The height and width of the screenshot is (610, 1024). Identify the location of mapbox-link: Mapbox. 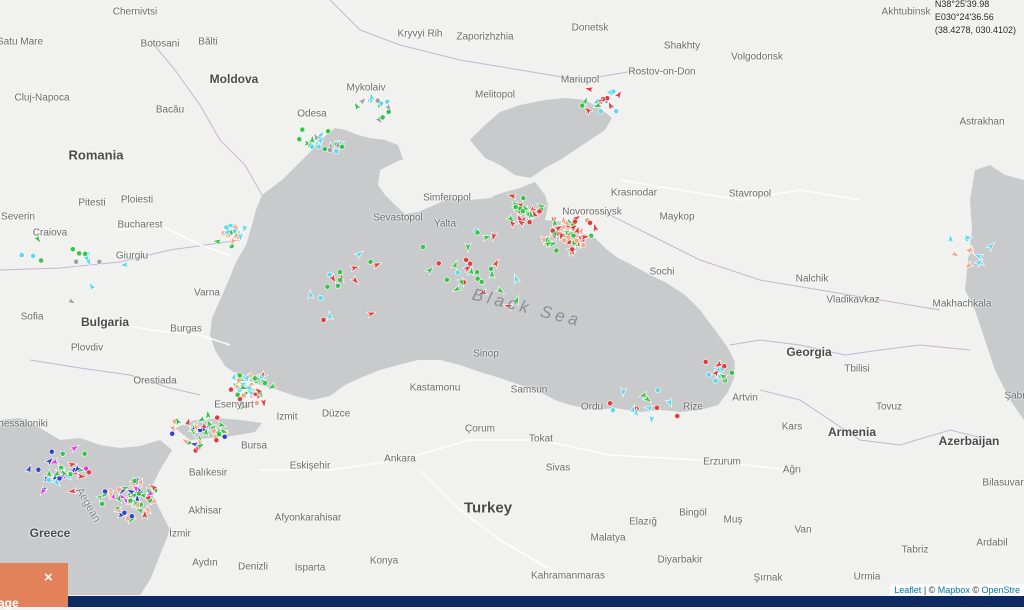
(954, 590).